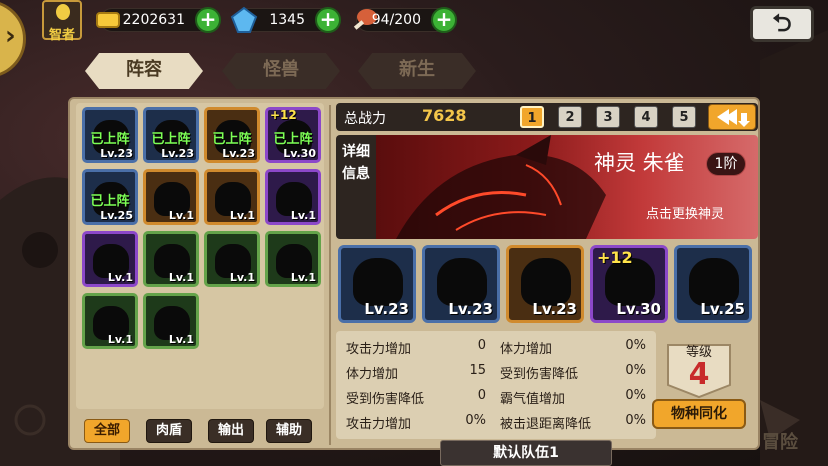  I want to click on stat-value: 0, so click(481, 395).